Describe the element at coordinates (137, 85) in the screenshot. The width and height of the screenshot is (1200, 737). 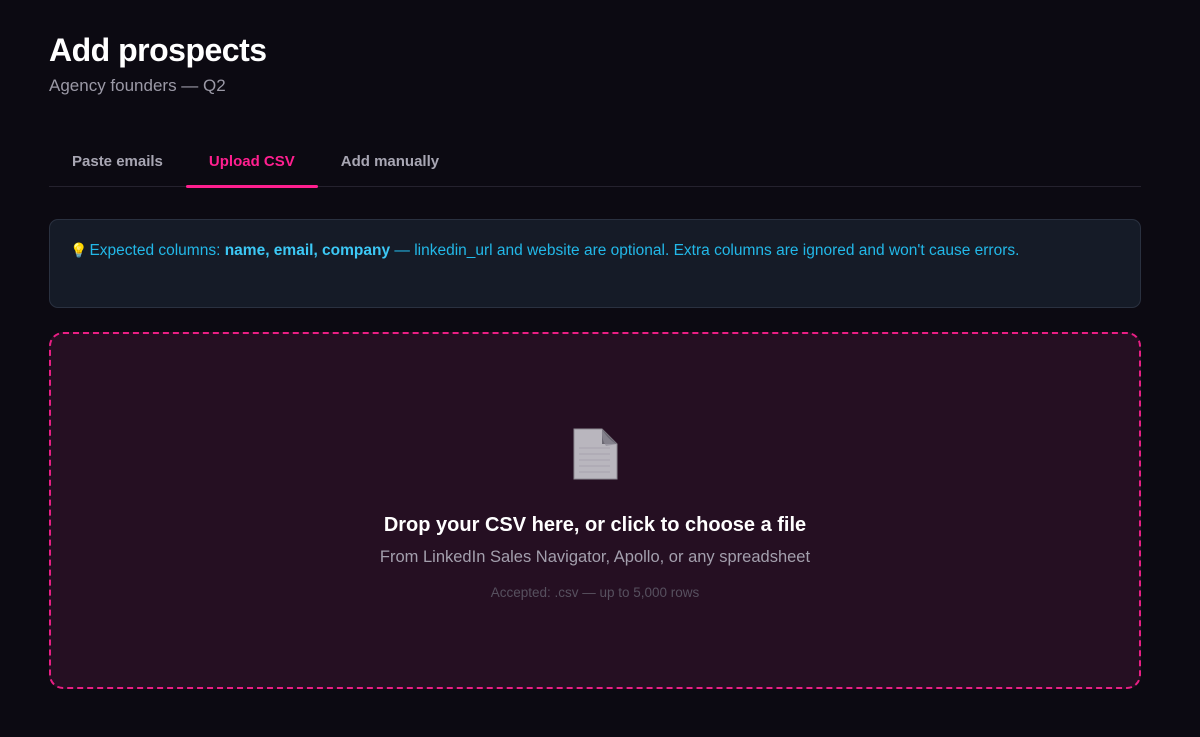
I see `page-subtitle: Agency founders — Q2` at that location.